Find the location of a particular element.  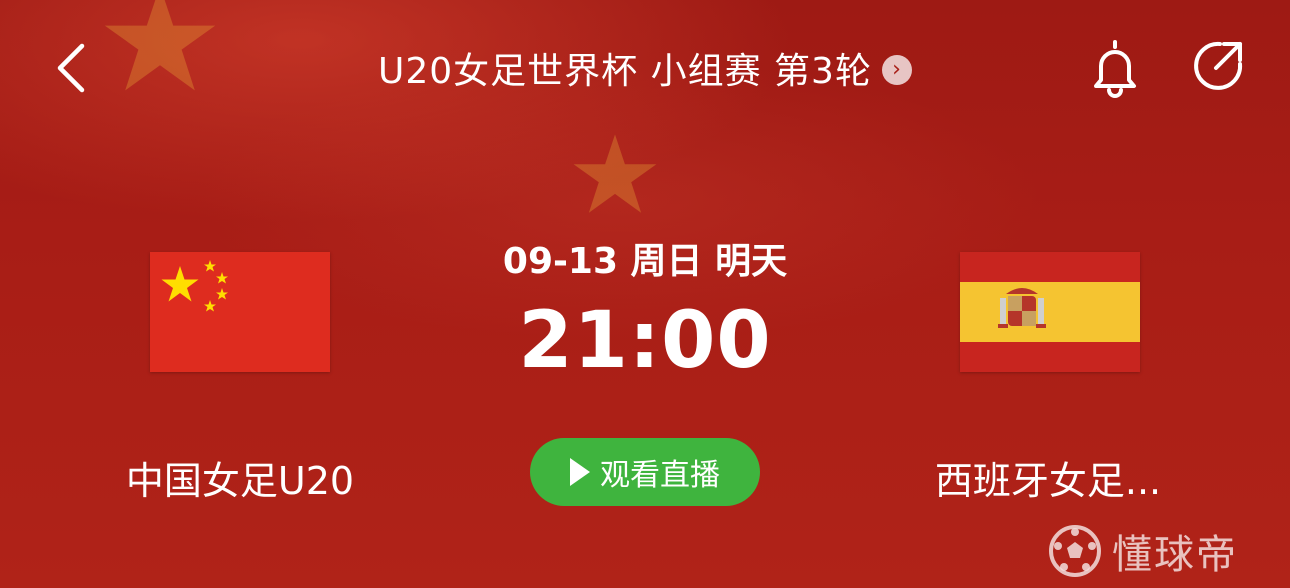

soccer-ball-icon is located at coordinates (1075, 551).